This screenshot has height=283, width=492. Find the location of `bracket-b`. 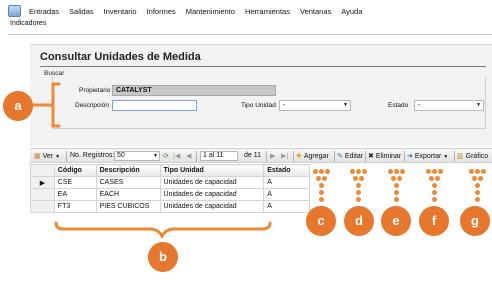

bracket-b is located at coordinates (163, 230).